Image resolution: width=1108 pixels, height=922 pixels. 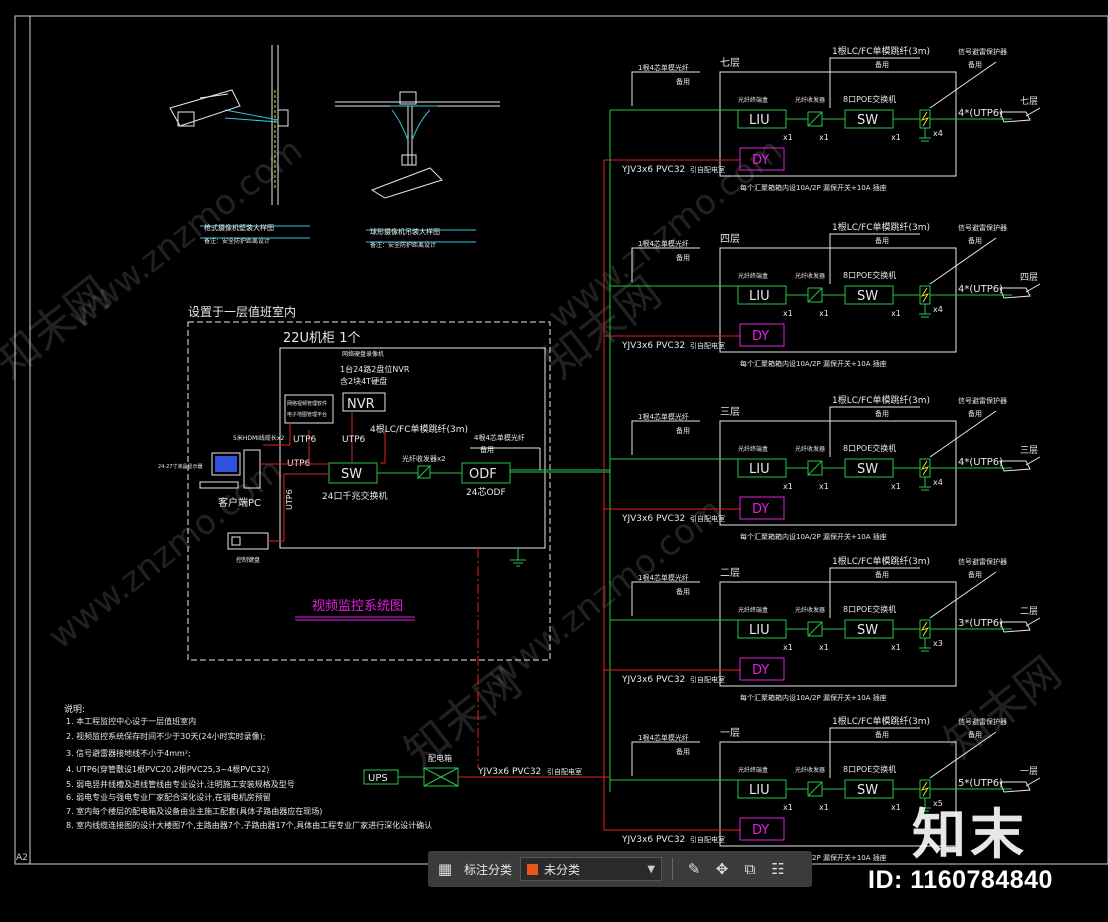 What do you see at coordinates (970, 834) in the screenshot?
I see `watermark-logo: 知末` at bounding box center [970, 834].